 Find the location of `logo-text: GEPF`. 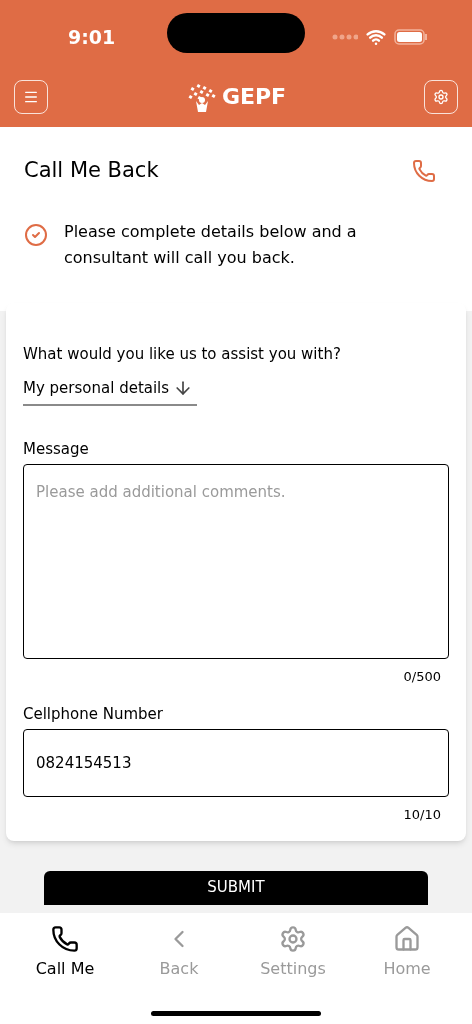

logo-text: GEPF is located at coordinates (254, 97).